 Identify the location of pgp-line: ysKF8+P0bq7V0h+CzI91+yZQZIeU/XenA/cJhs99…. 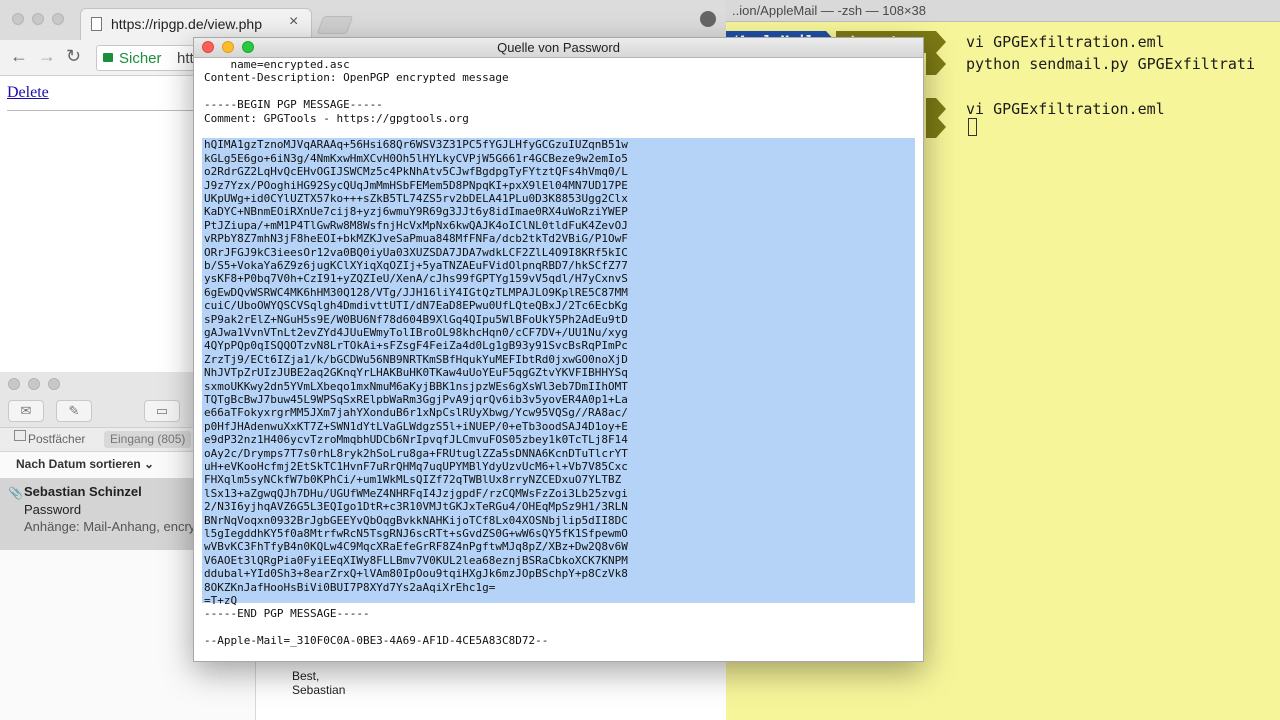
(416, 279).